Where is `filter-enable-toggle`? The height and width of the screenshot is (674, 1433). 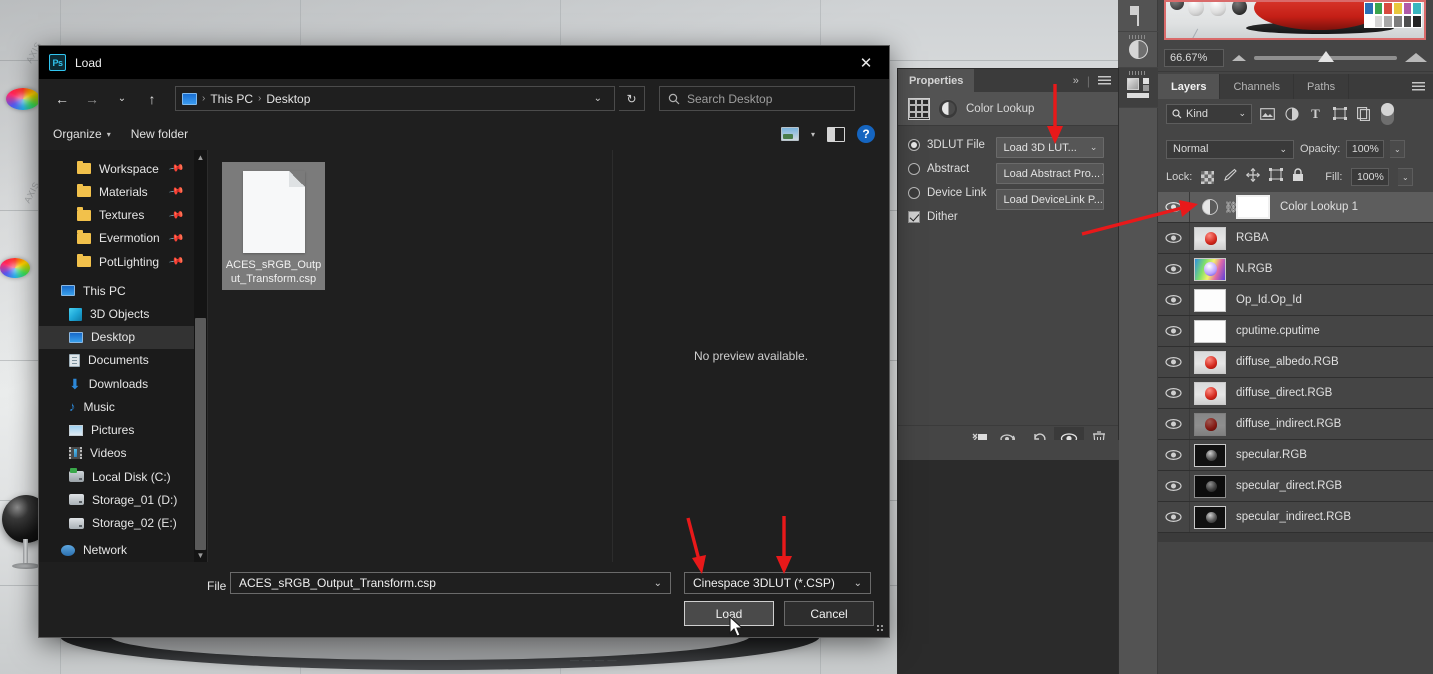 filter-enable-toggle is located at coordinates (1387, 113).